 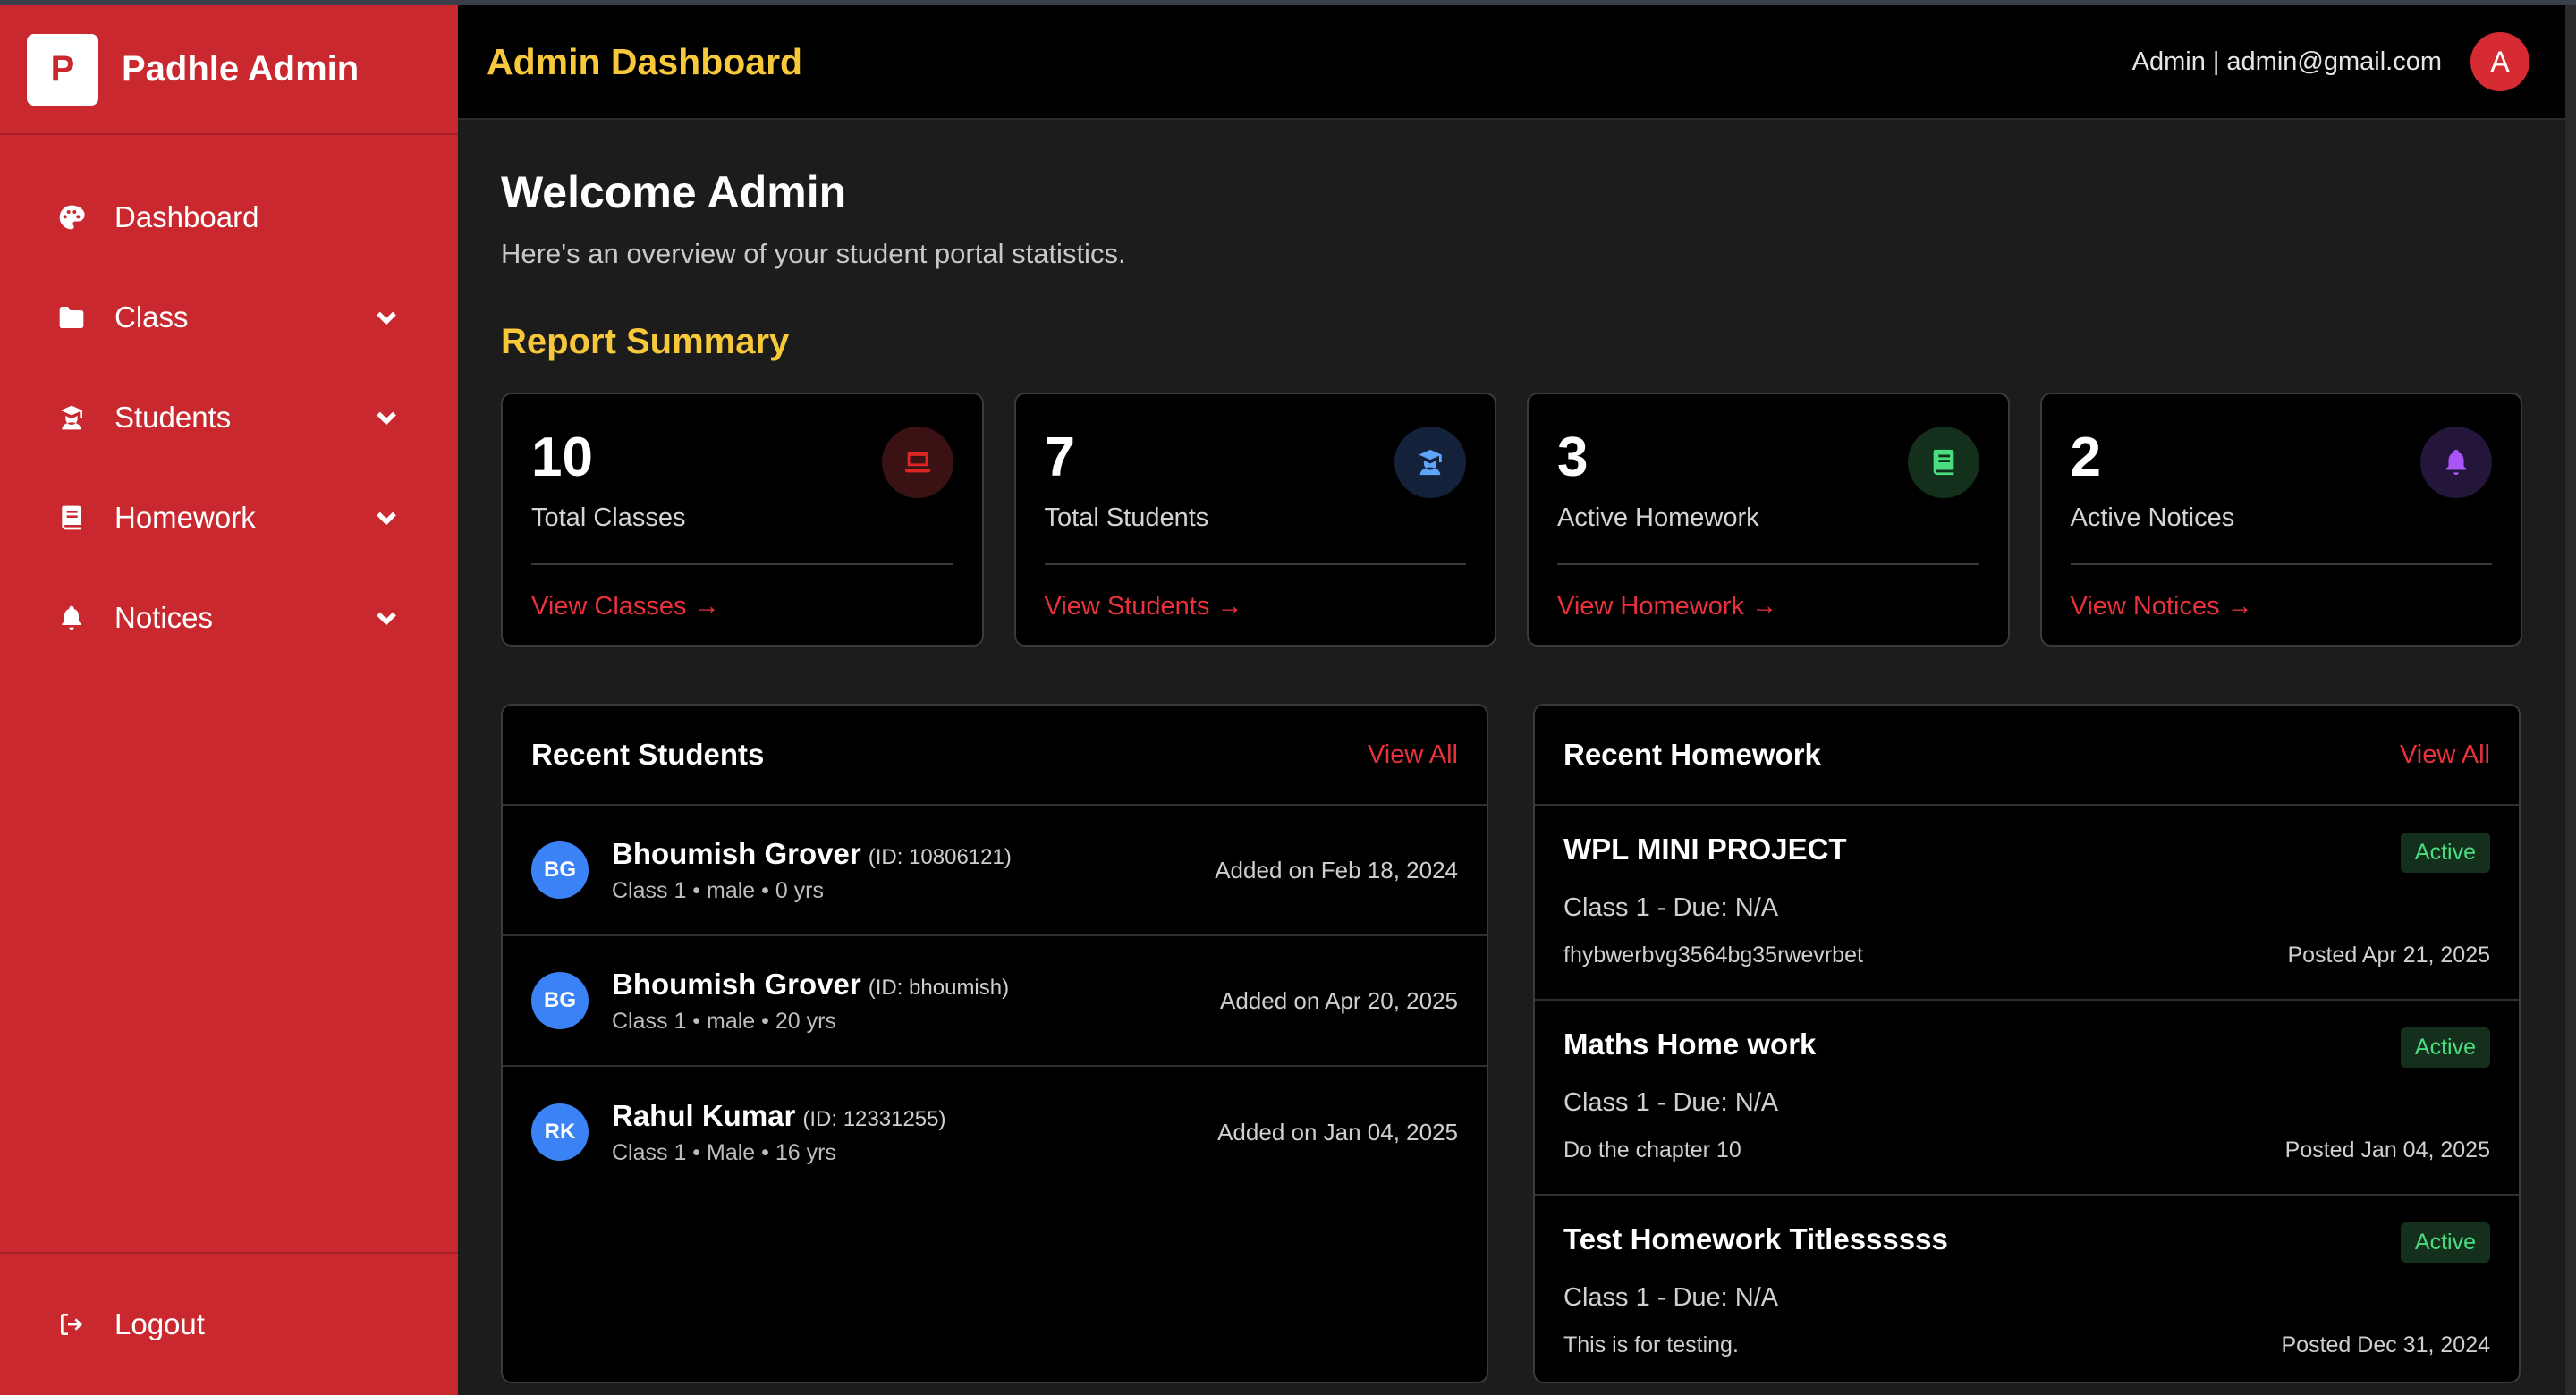 What do you see at coordinates (186, 216) in the screenshot?
I see `sidebar-item-label: Dashboard` at bounding box center [186, 216].